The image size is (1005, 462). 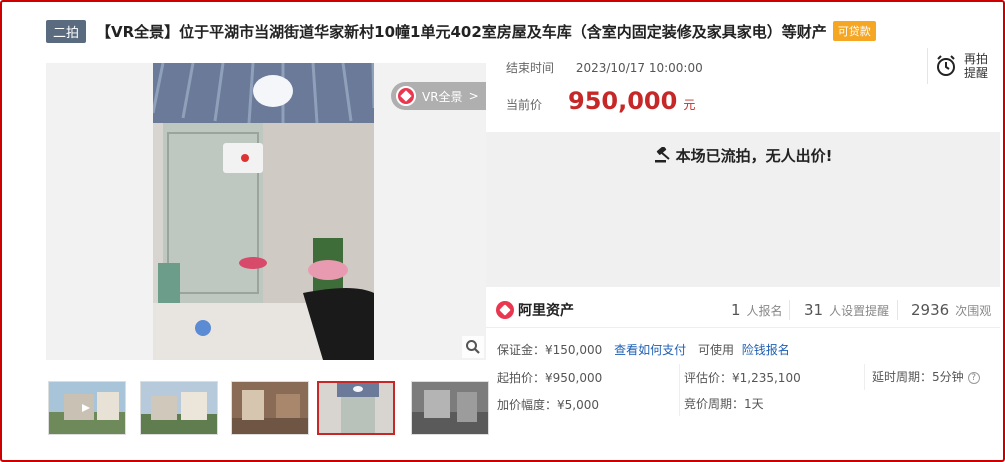 What do you see at coordinates (973, 377) in the screenshot?
I see `help-icon: ?` at bounding box center [973, 377].